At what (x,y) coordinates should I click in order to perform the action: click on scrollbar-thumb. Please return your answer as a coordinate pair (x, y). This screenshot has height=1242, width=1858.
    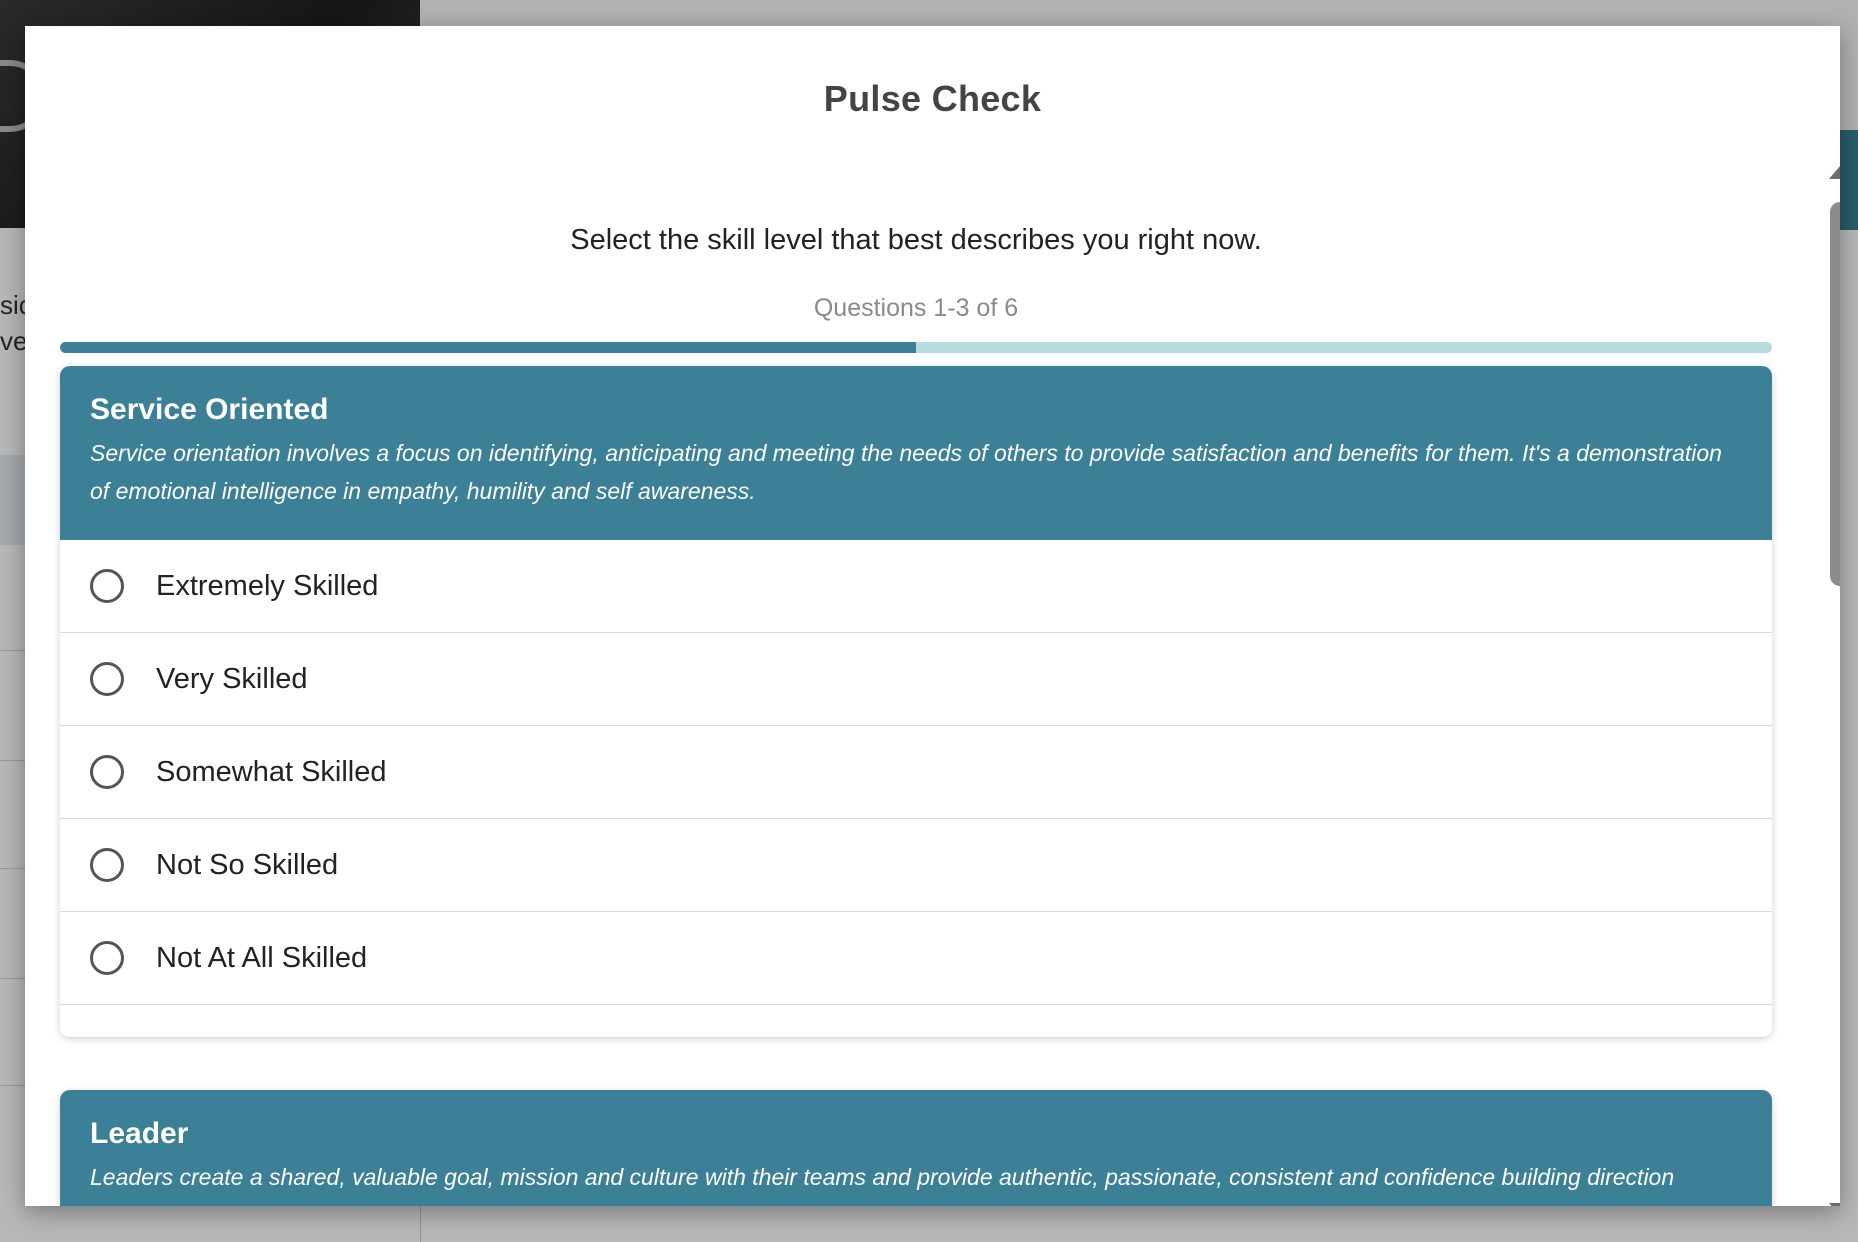
    Looking at the image, I should click on (1835, 394).